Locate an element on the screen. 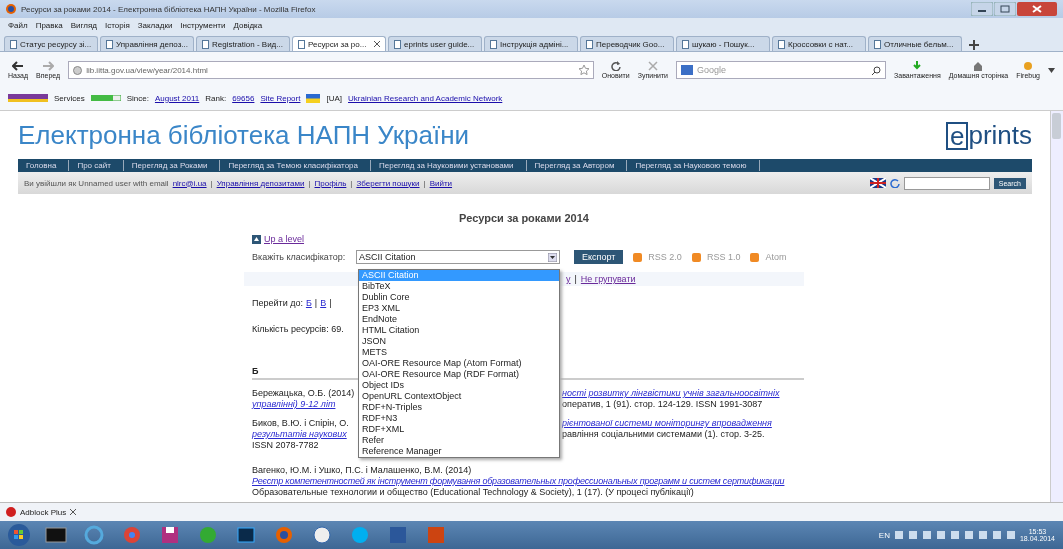 The height and width of the screenshot is (549, 1063). dropdown-option: Object IDs is located at coordinates (459, 385).